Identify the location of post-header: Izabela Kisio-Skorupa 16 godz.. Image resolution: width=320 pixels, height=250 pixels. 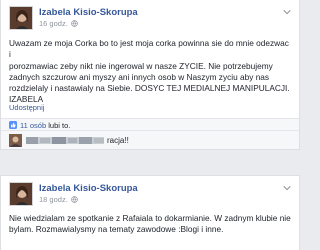
(151, 19).